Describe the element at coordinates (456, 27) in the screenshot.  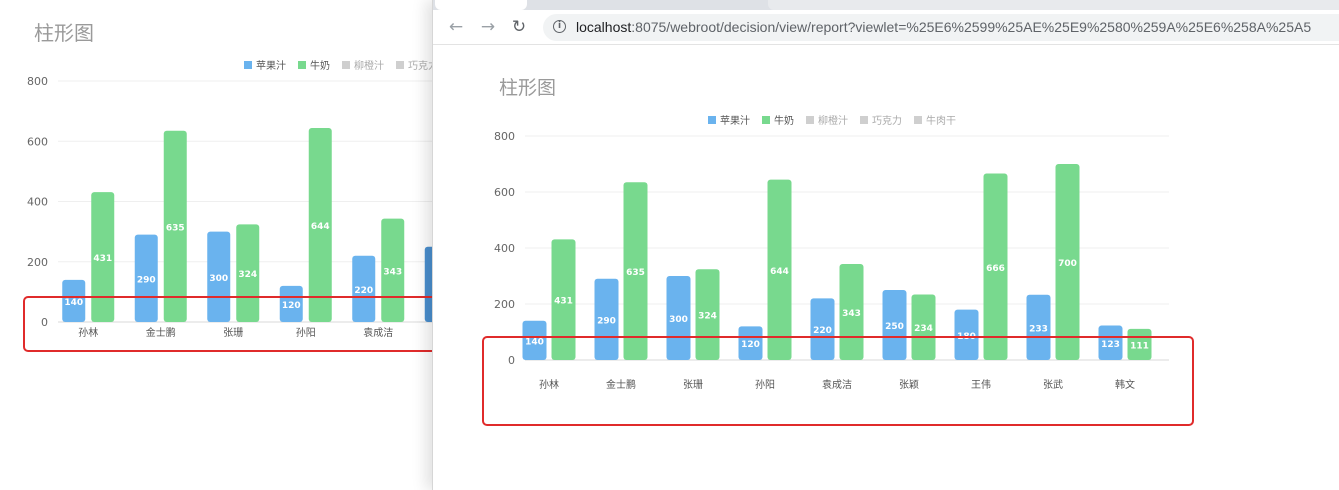
I see `arrow-left-icon: ←` at that location.